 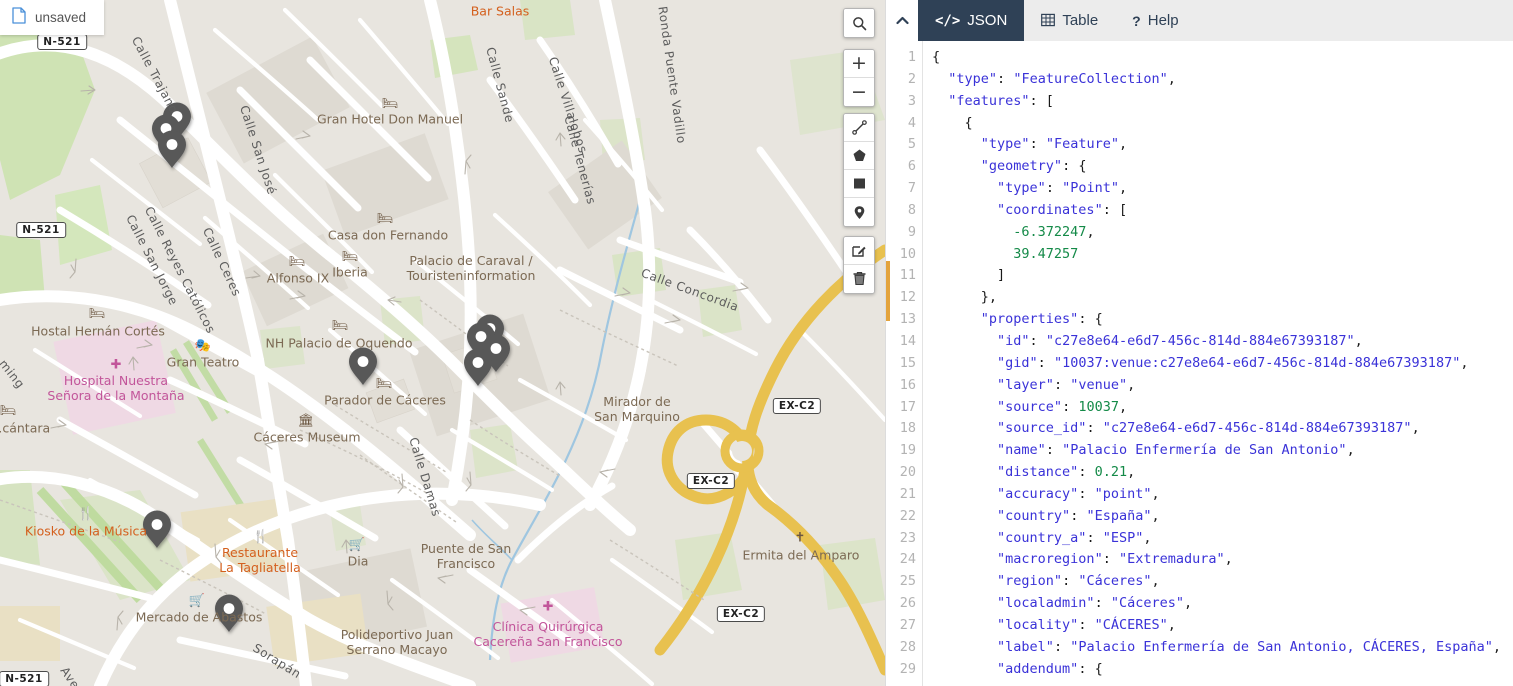 I want to click on line-icon, so click(x=859, y=128).